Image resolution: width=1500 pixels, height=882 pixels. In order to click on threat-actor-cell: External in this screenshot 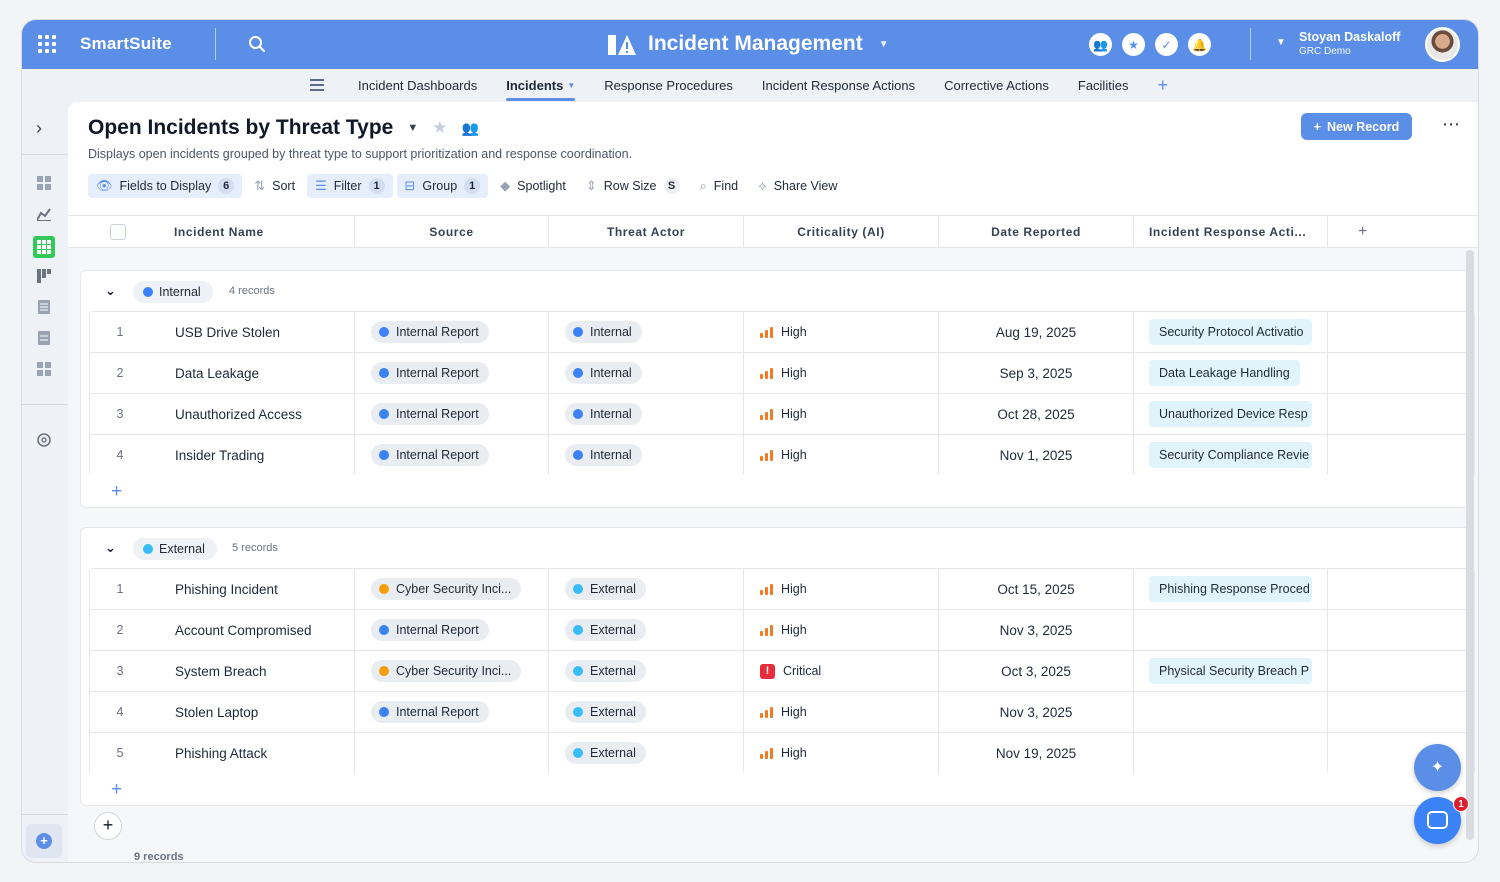, I will do `click(646, 671)`.